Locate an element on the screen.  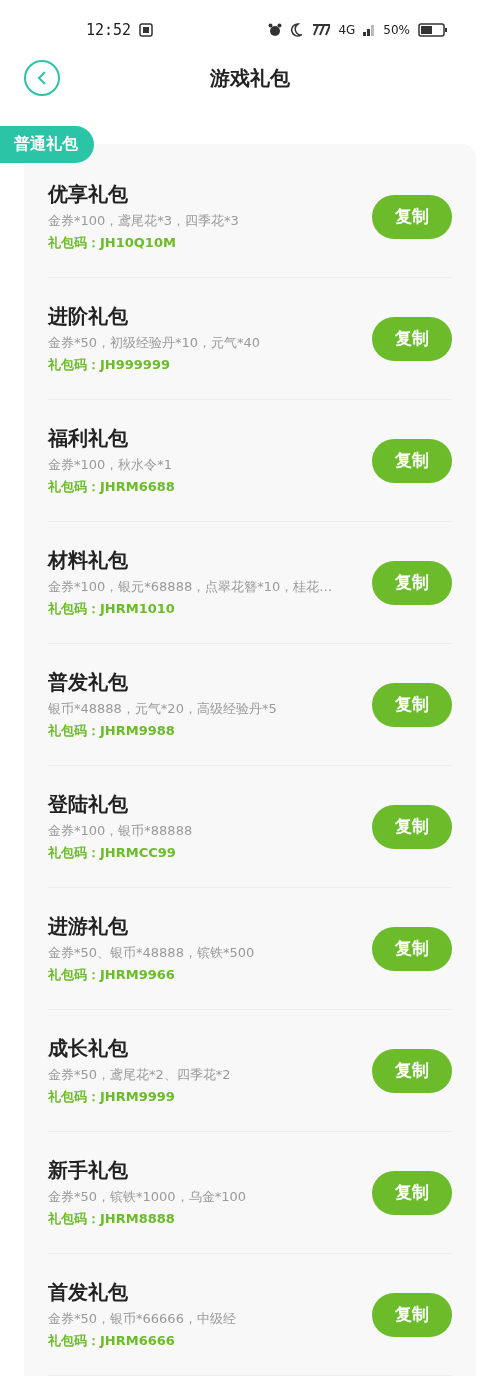
section-tab: 普通礼包 is located at coordinates (47, 144).